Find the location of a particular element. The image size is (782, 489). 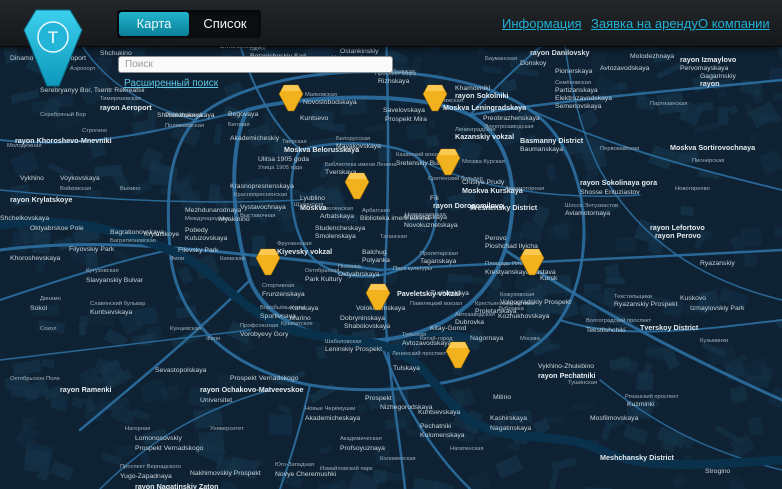

map-label: Pechatniki is located at coordinates (436, 426).